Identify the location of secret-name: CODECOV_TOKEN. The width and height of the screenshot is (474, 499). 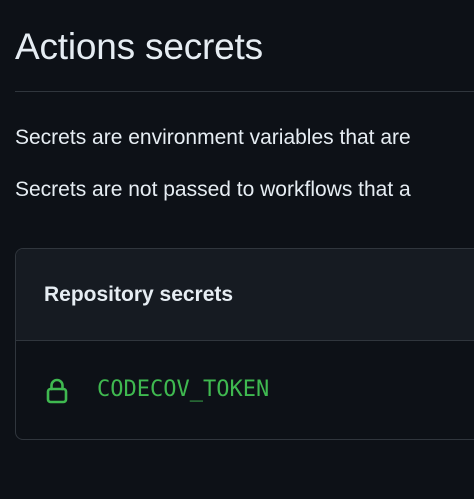
(183, 389).